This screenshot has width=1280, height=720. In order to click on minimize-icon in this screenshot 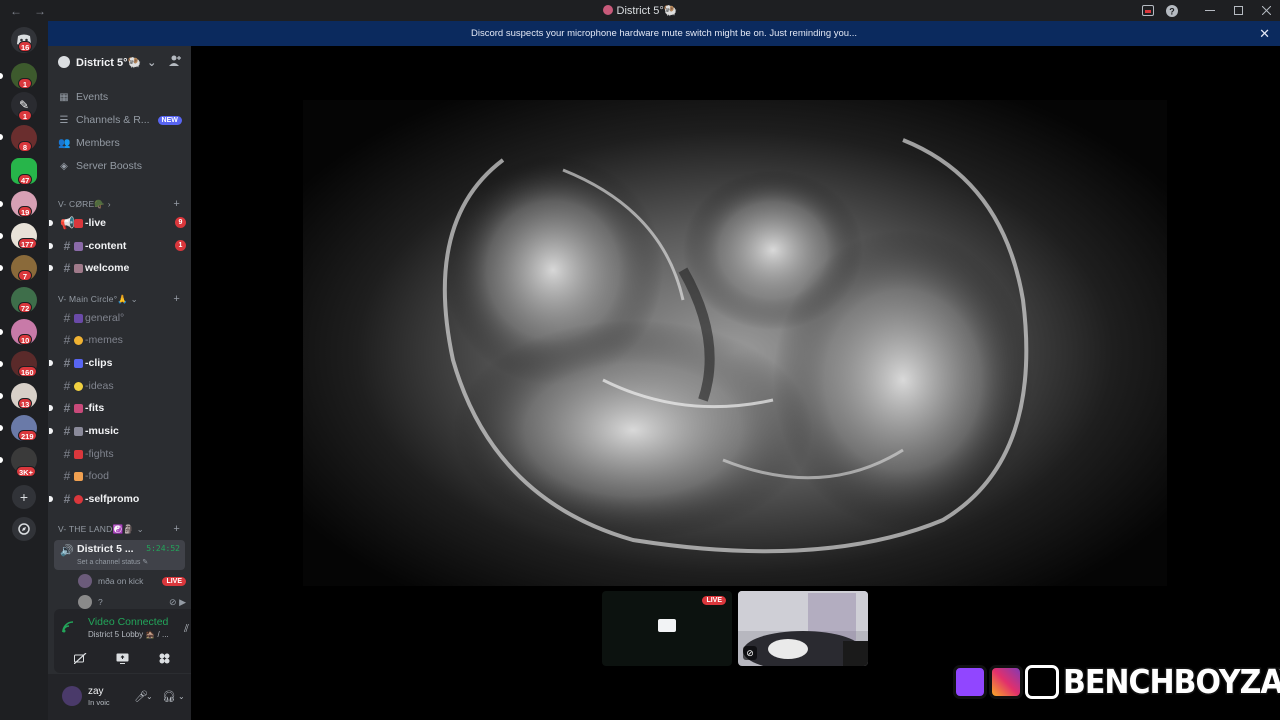, I will do `click(1210, 10)`.